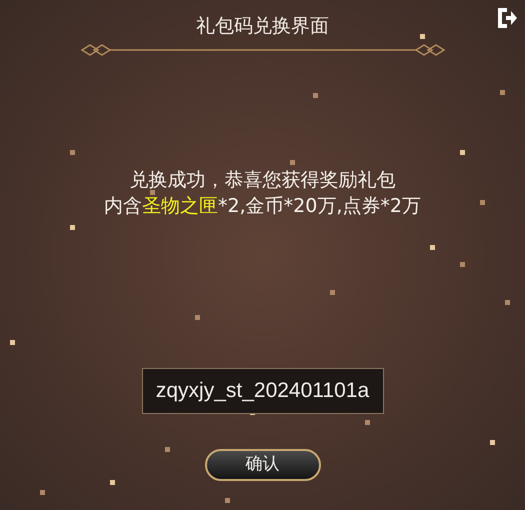 The image size is (525, 510). I want to click on exit-icon, so click(507, 18).